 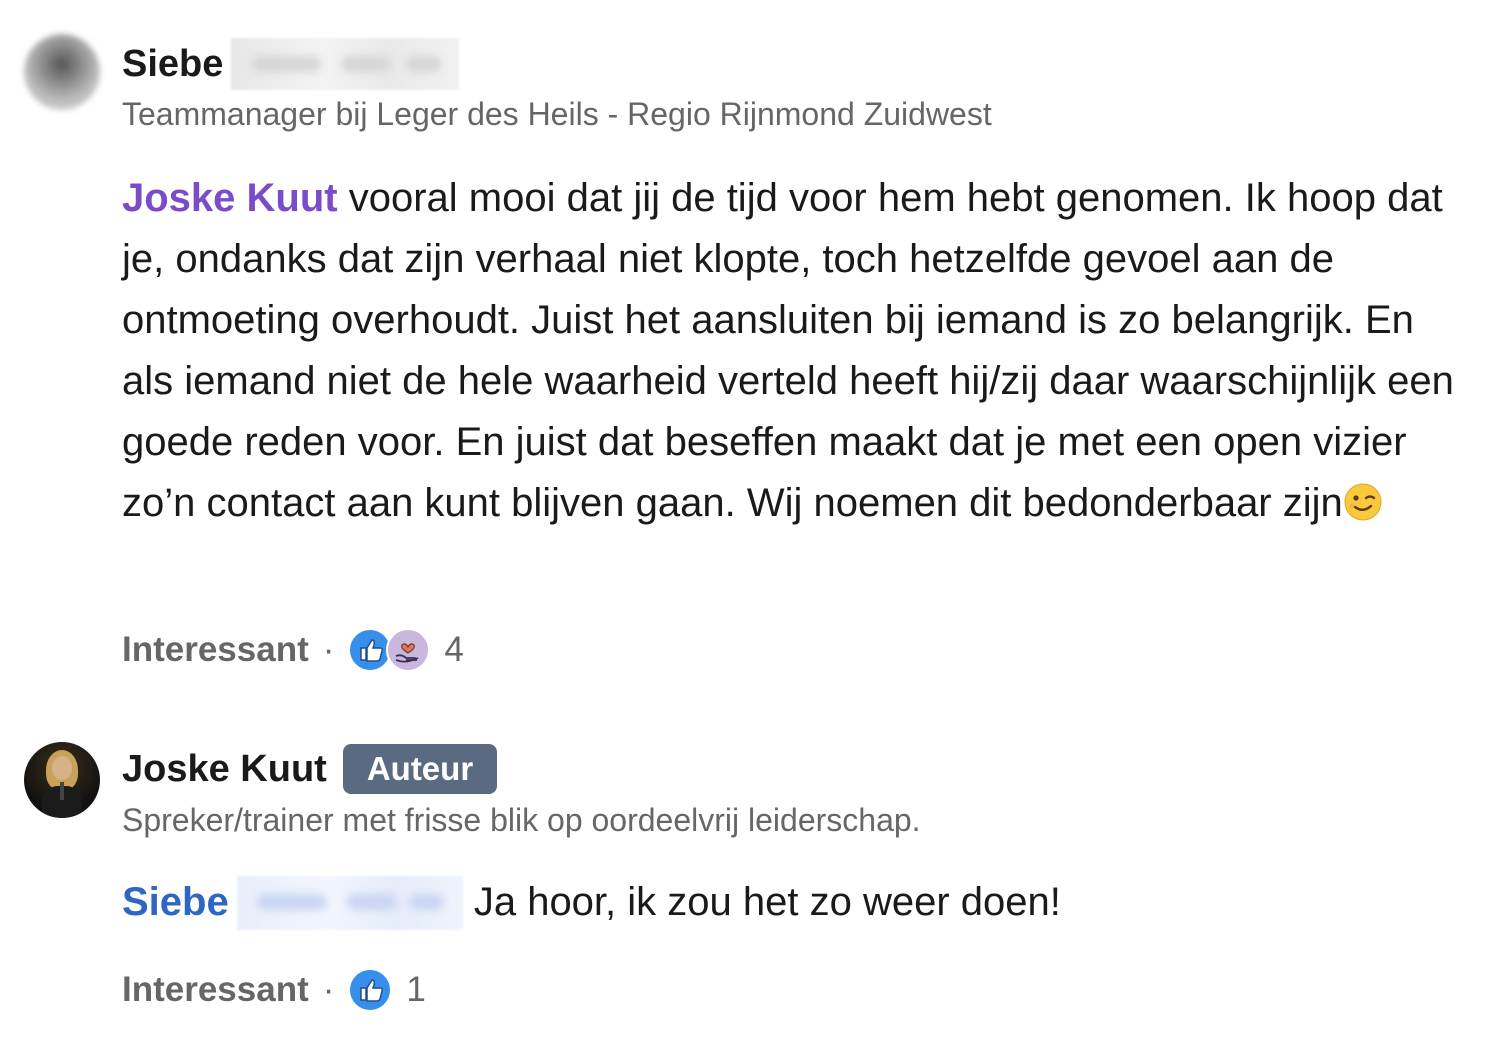 I want to click on winking-face-icon, so click(x=1363, y=502).